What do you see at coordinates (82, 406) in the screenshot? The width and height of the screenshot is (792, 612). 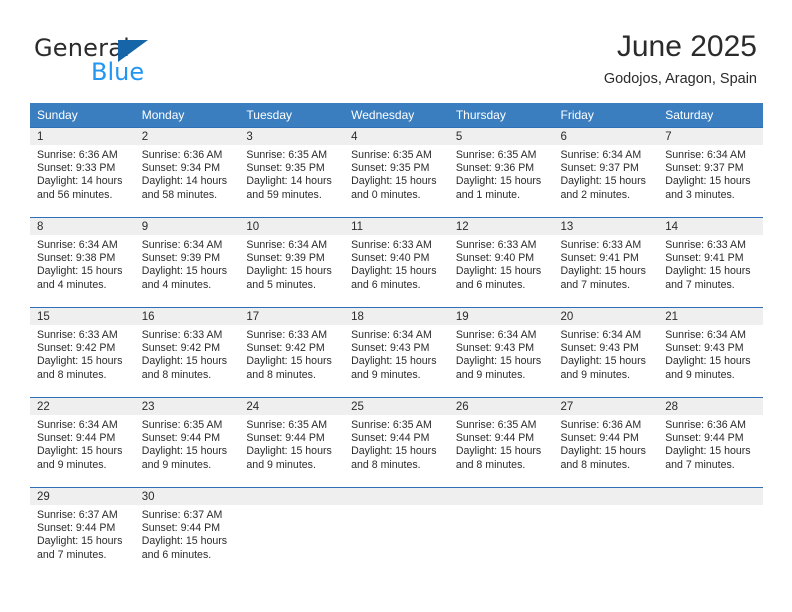 I see `day-number: 22` at bounding box center [82, 406].